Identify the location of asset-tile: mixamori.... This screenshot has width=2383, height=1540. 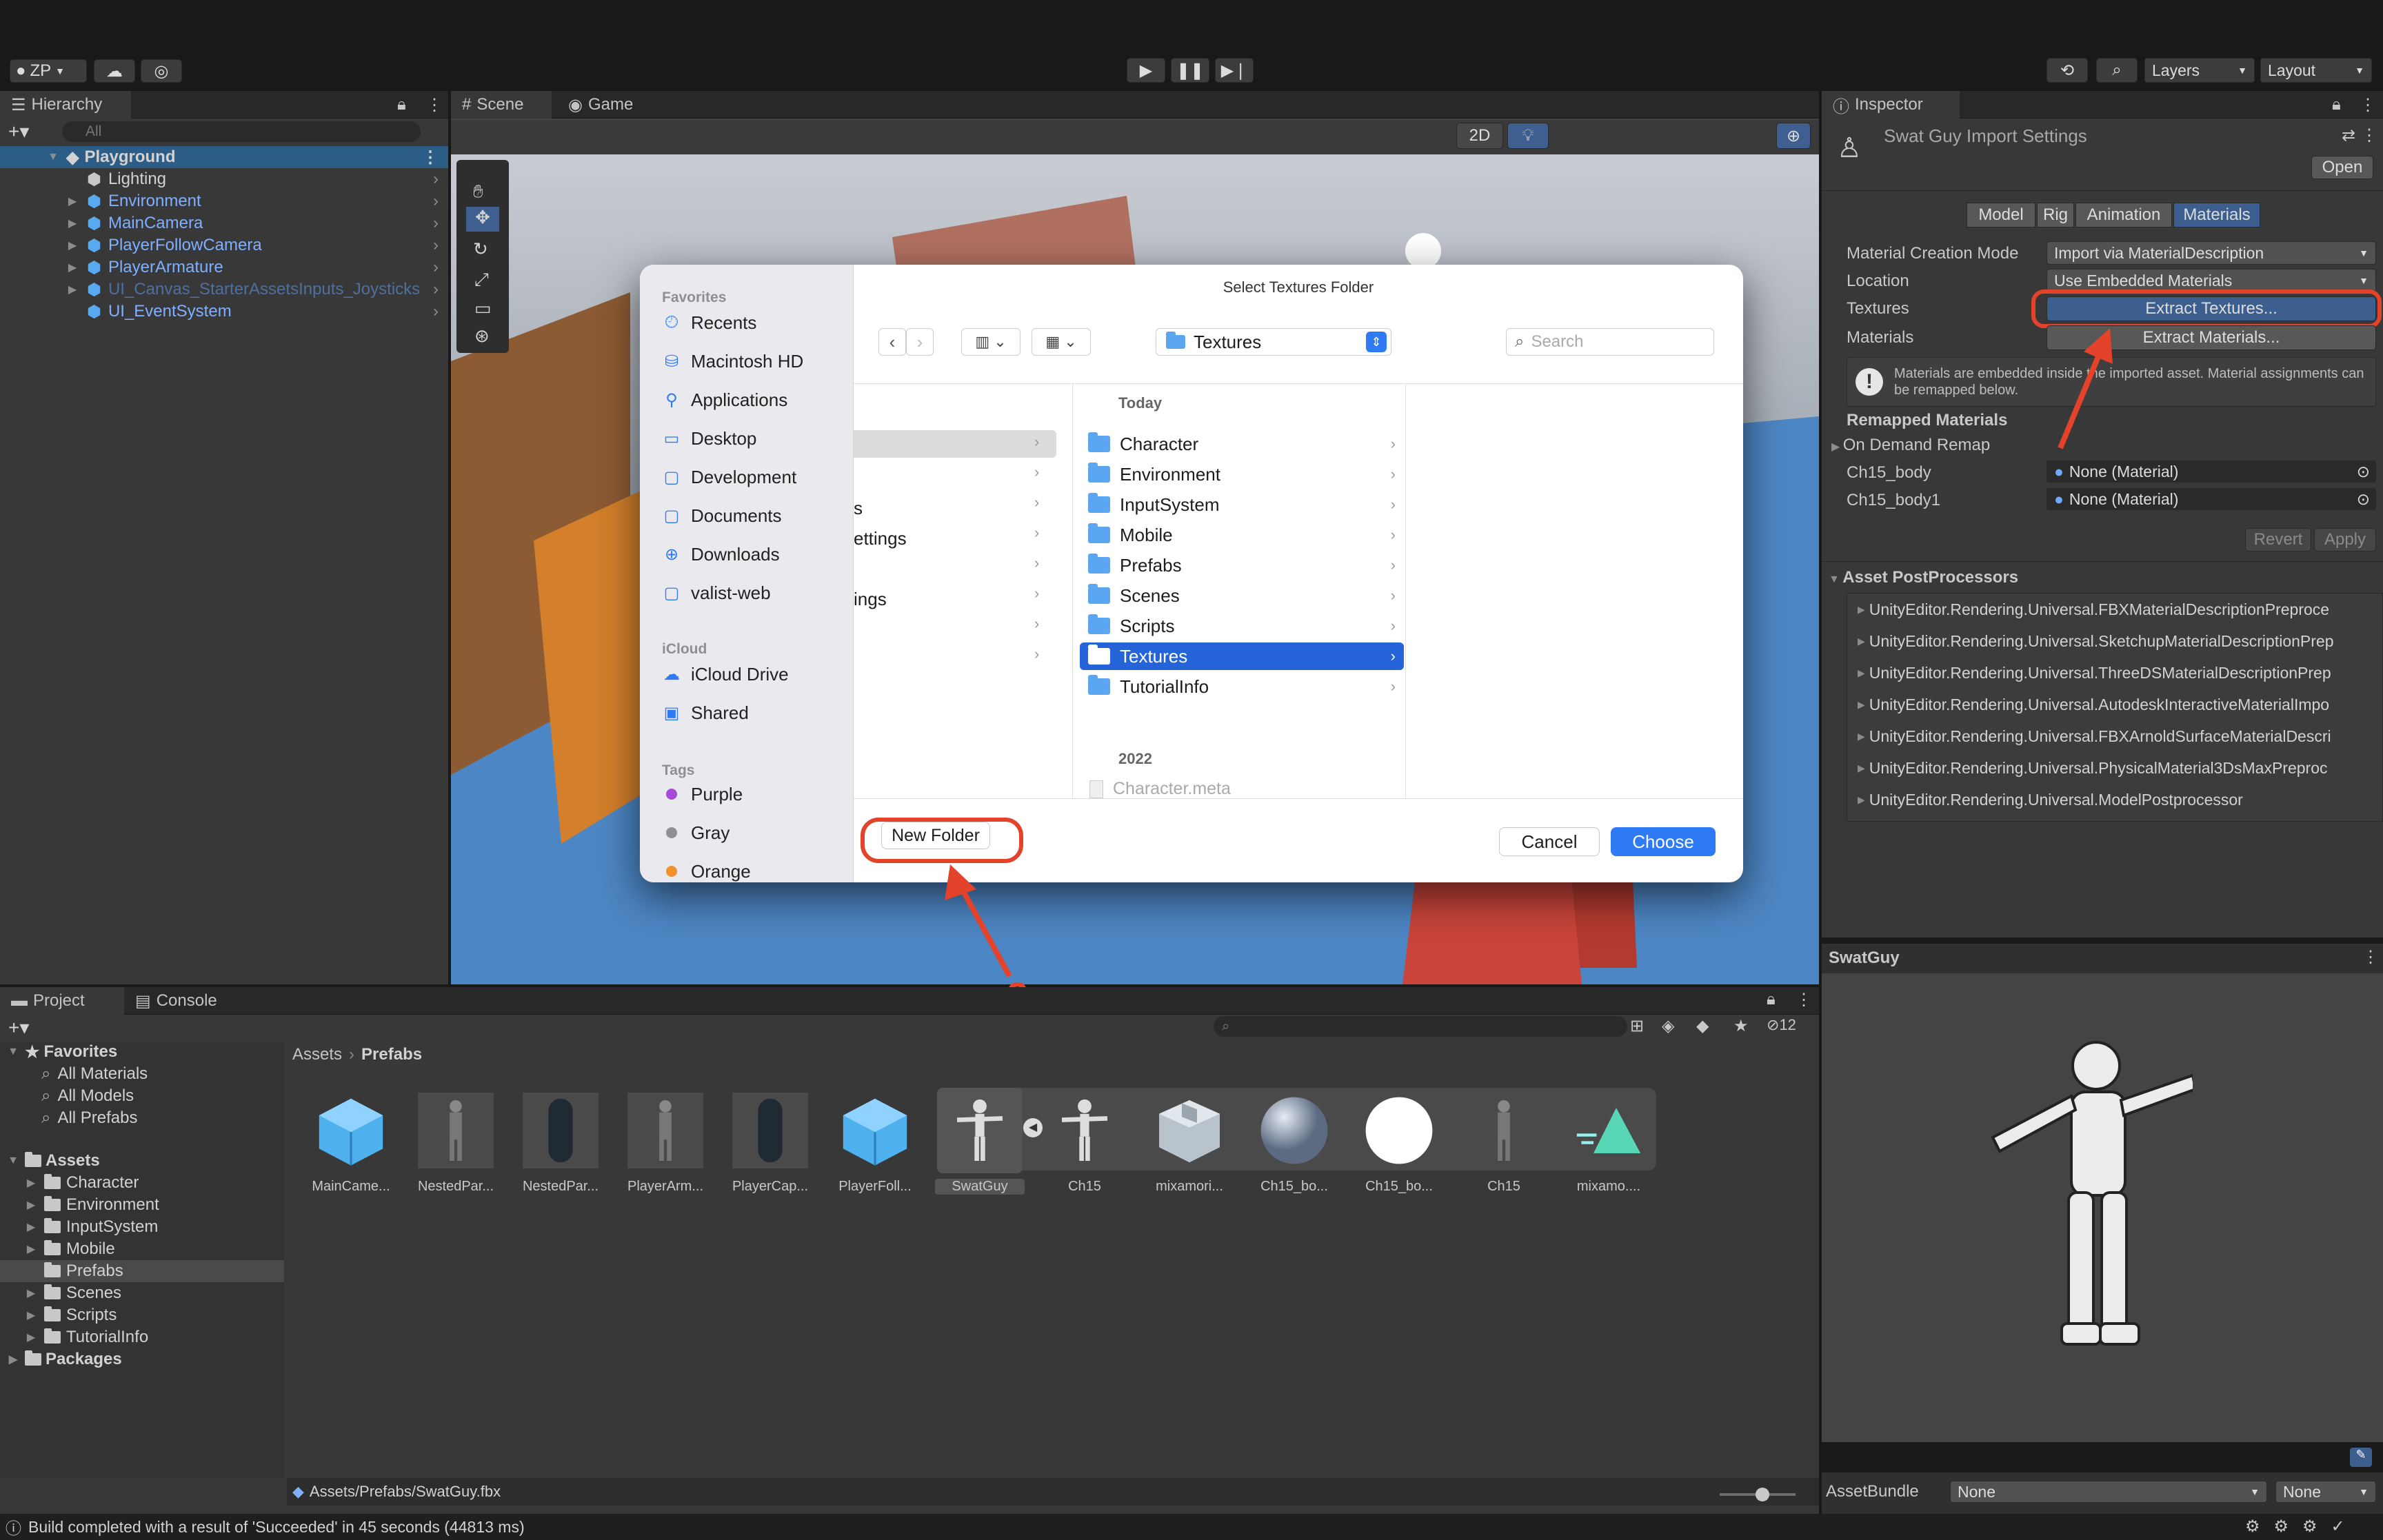
(1189, 1142).